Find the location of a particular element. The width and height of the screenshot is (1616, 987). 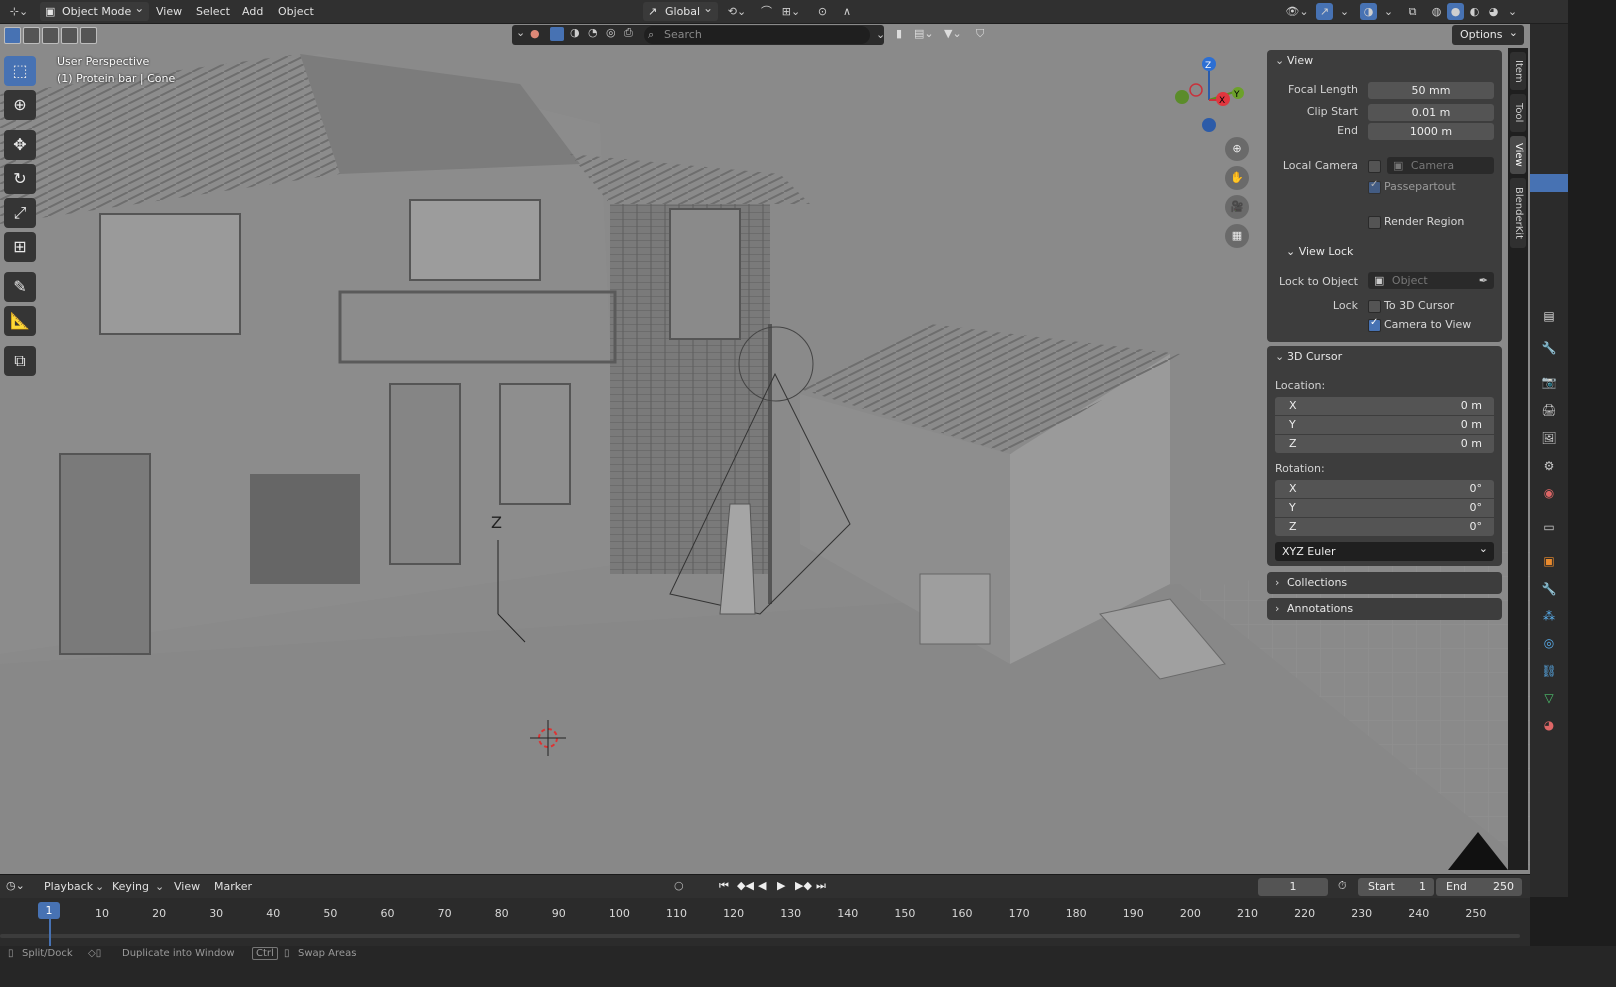

camera-view-icon: 🎥 is located at coordinates (1237, 207).